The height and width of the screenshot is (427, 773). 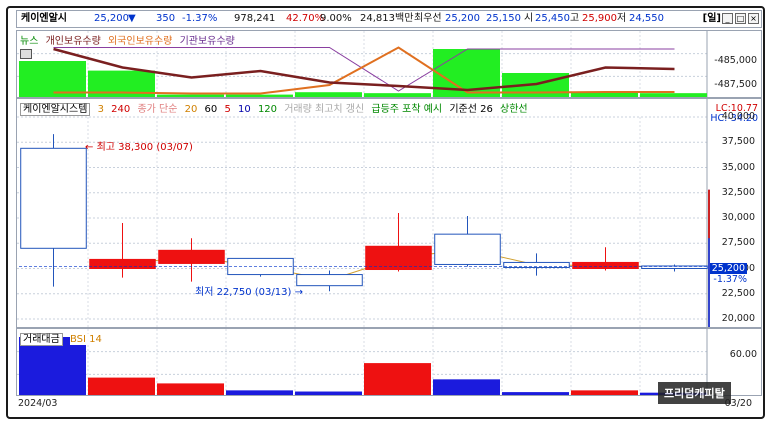 What do you see at coordinates (132, 18) in the screenshot?
I see `change-arrow-icon: ▼` at bounding box center [132, 18].